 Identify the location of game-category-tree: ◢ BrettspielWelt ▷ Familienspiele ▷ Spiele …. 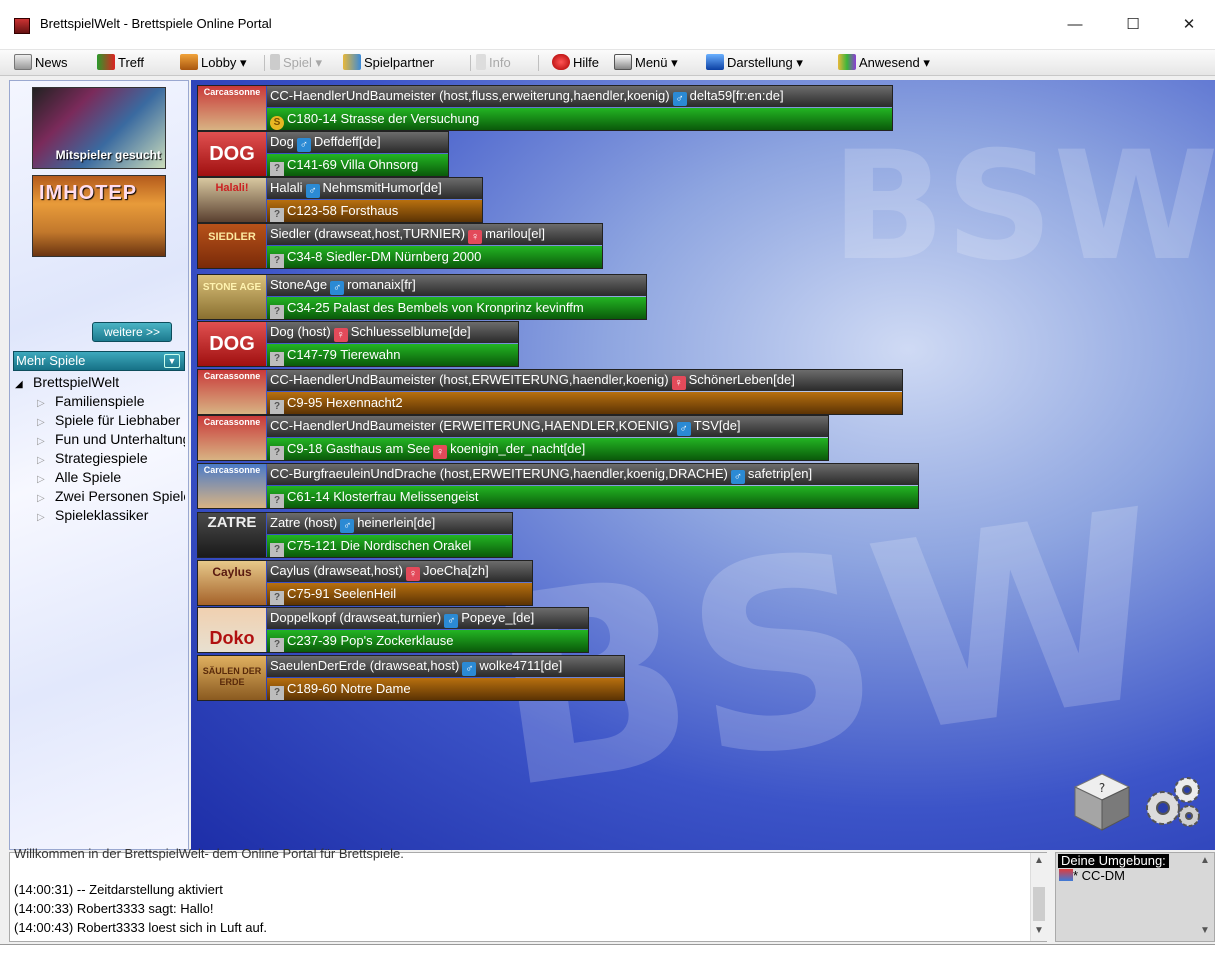
(99, 449).